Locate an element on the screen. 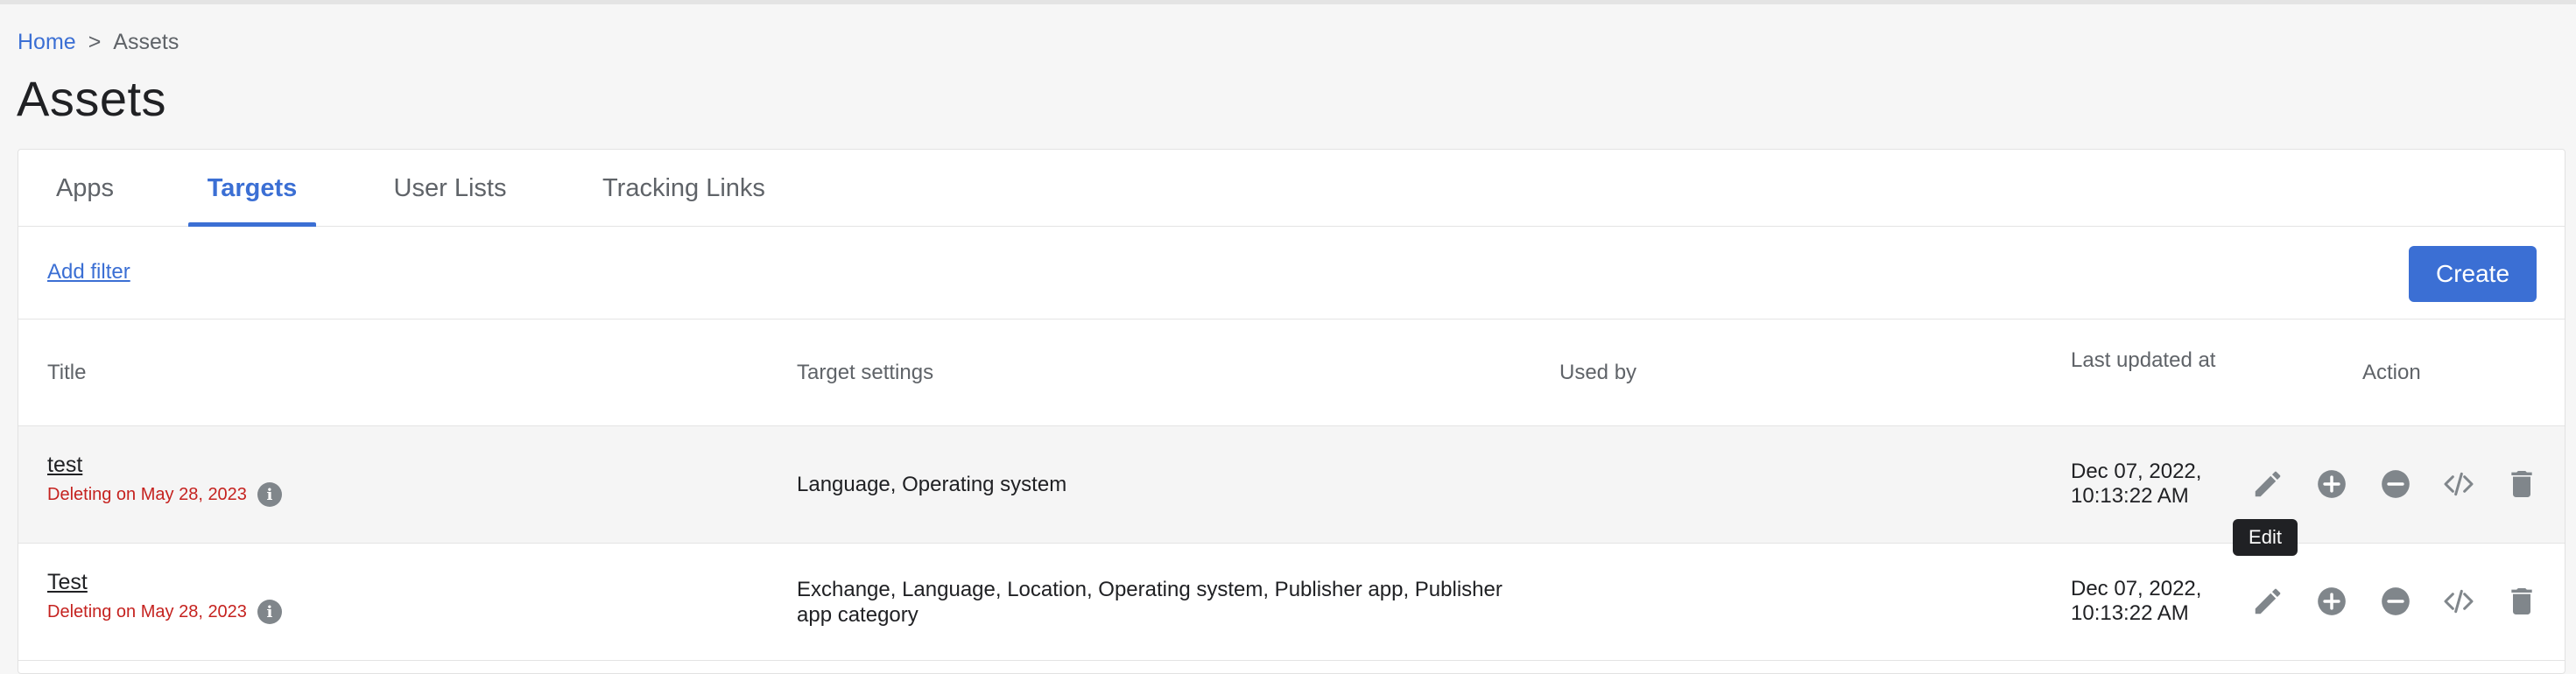 This screenshot has height=674, width=2576. column-header-target-settings: Target settings is located at coordinates (865, 372).